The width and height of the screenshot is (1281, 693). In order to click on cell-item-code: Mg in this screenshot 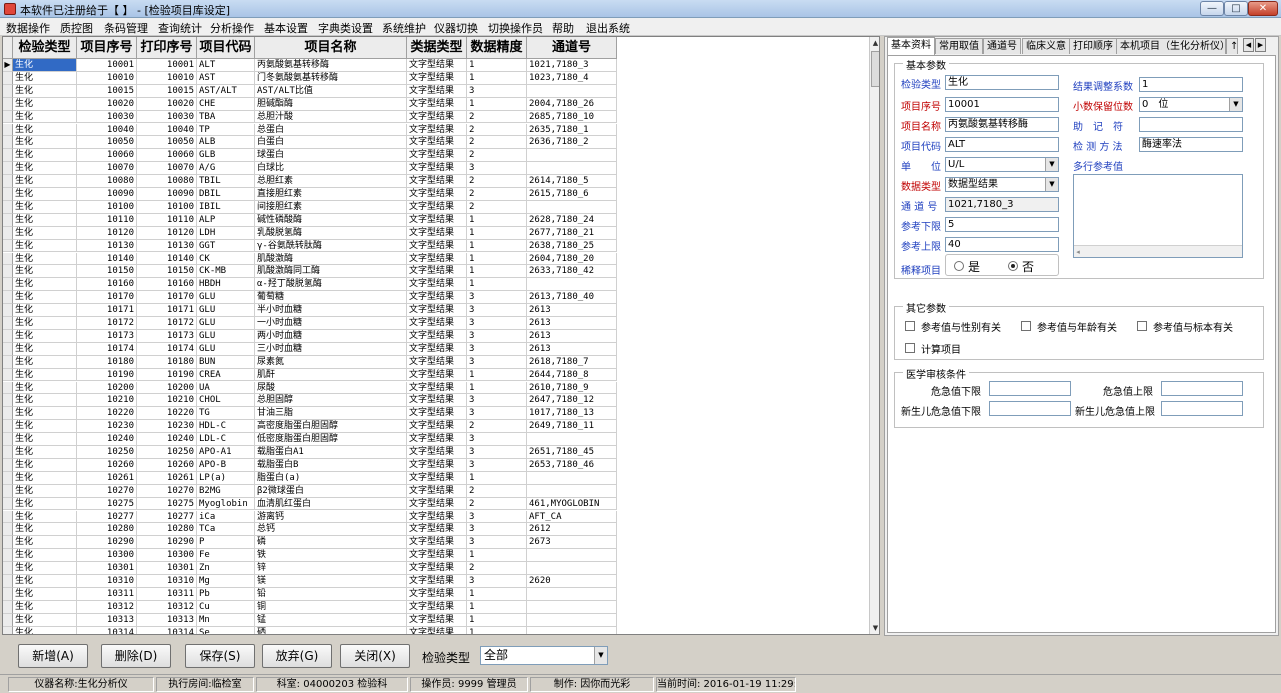, I will do `click(226, 581)`.